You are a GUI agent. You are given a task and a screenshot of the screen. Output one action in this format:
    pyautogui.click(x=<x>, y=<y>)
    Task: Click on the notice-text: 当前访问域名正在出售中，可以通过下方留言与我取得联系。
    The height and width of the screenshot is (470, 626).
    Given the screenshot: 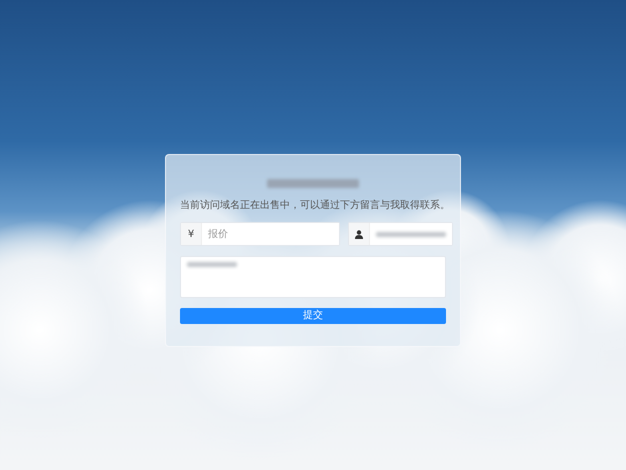 What is the action you would take?
    pyautogui.click(x=313, y=205)
    